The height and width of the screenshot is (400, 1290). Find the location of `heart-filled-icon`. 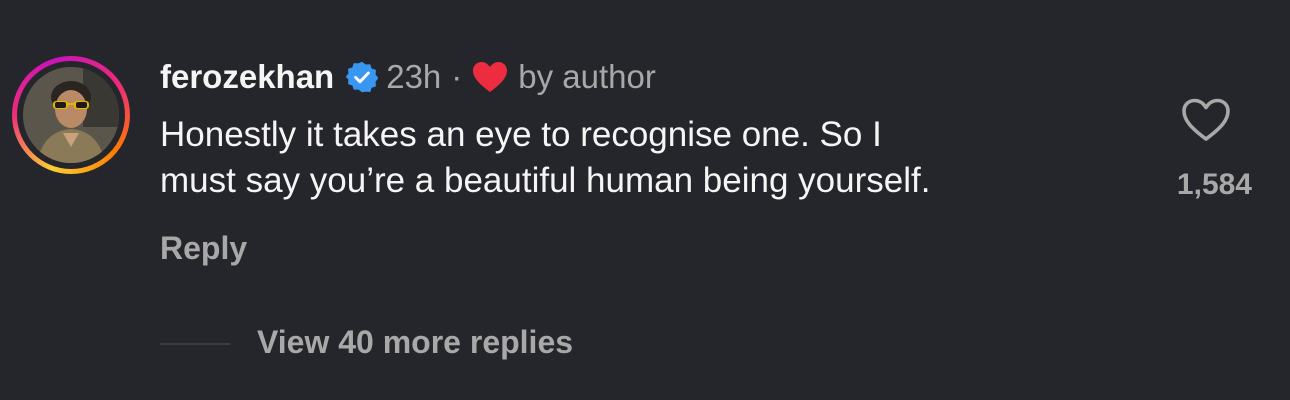

heart-filled-icon is located at coordinates (490, 77).